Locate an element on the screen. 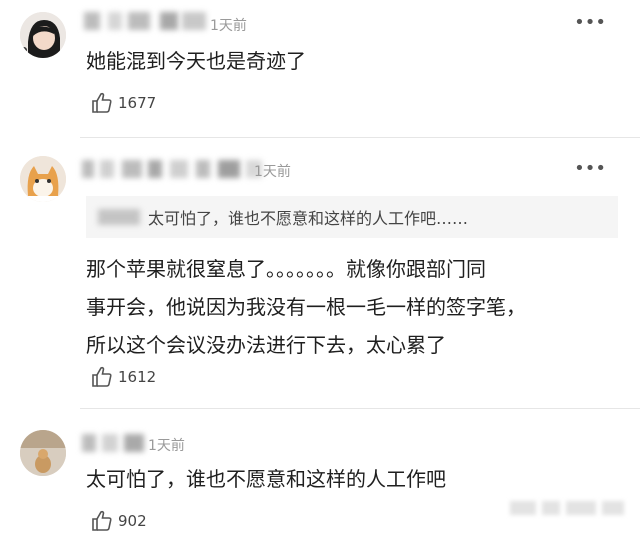  like-button: 1612 is located at coordinates (123, 377).